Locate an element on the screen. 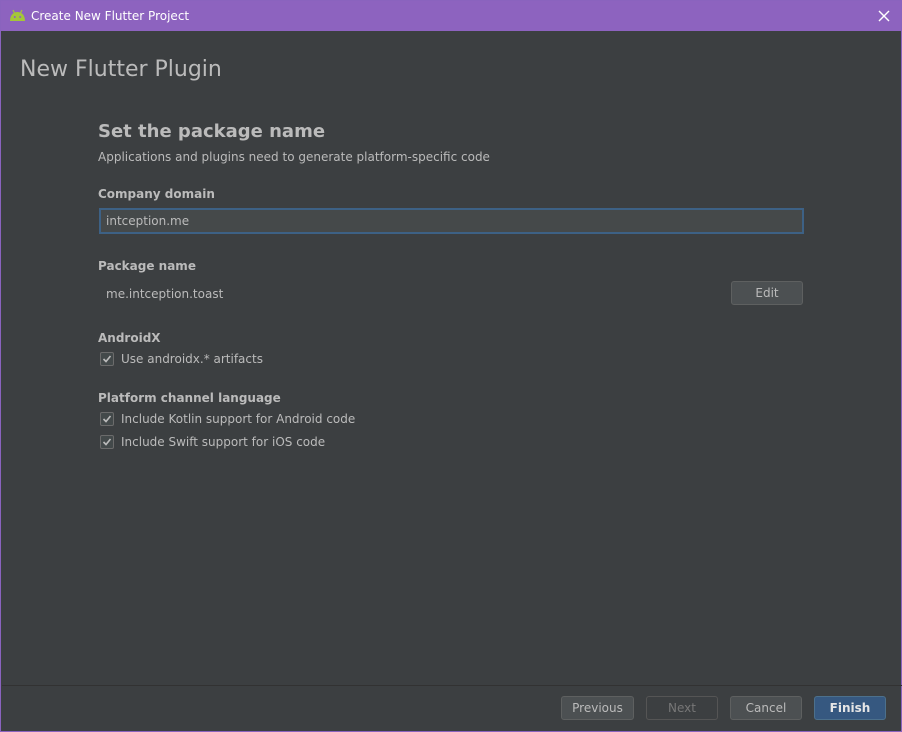 This screenshot has height=732, width=902. next-button: Next is located at coordinates (682, 708).